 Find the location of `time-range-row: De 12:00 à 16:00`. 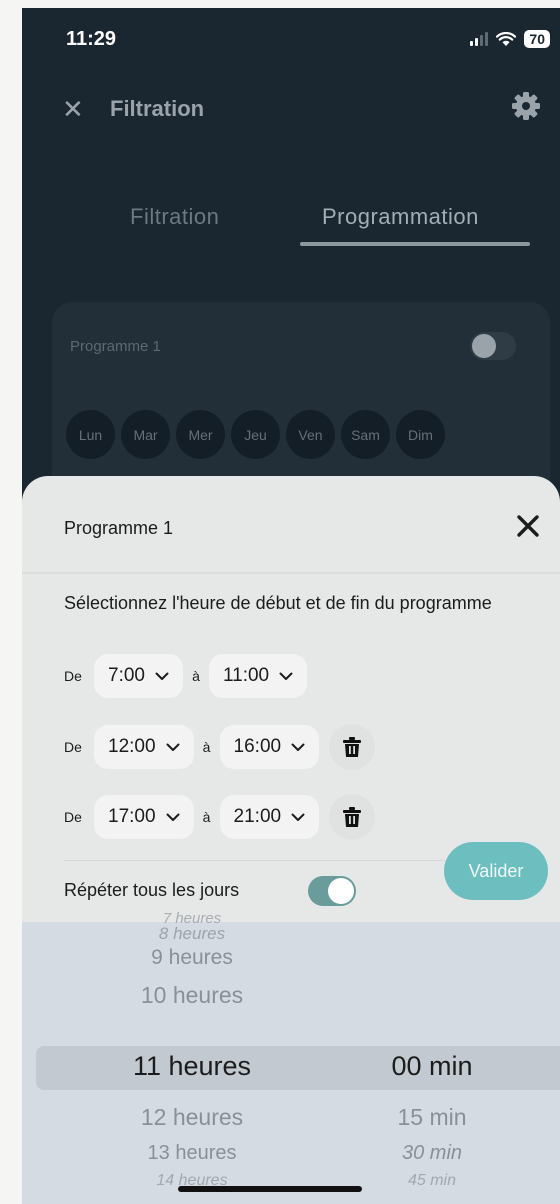

time-range-row: De 12:00 à 16:00 is located at coordinates (220, 747).